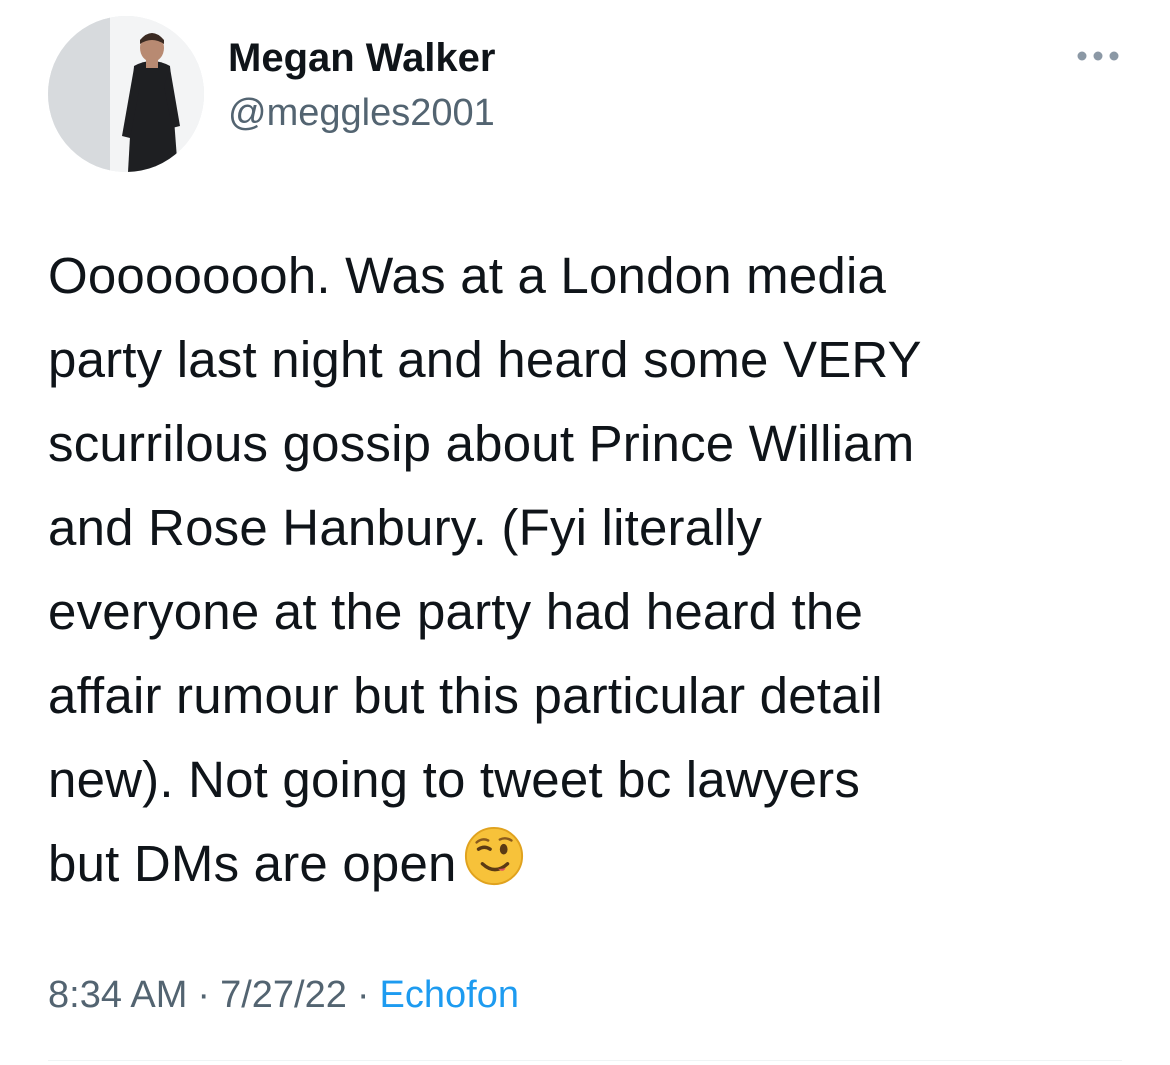 The image size is (1170, 1065). What do you see at coordinates (494, 868) in the screenshot?
I see `winking-face-icon` at bounding box center [494, 868].